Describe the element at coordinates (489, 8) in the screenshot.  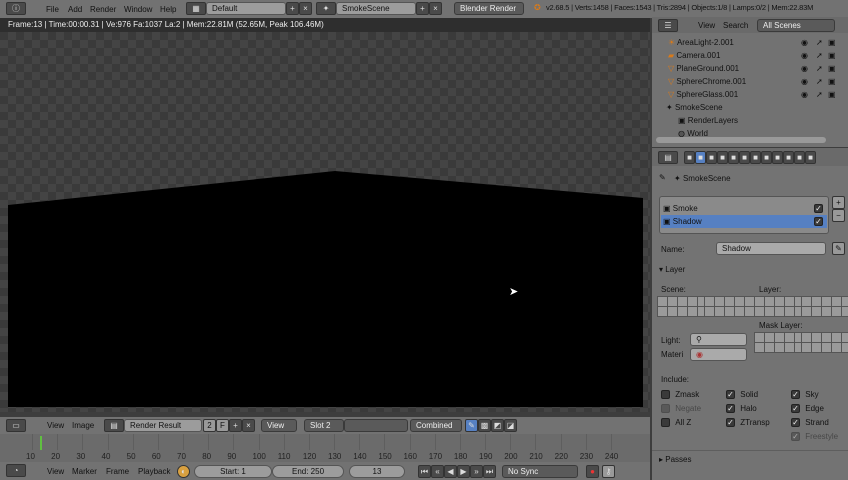
I see `render-engine-select: Blender Render` at that location.